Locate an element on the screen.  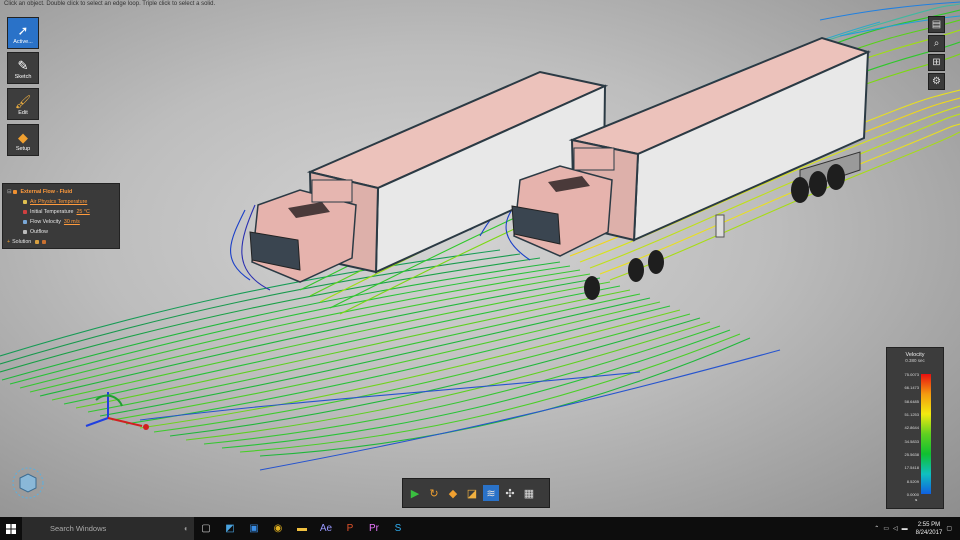
grid-icon: ⊞ is located at coordinates (936, 62).